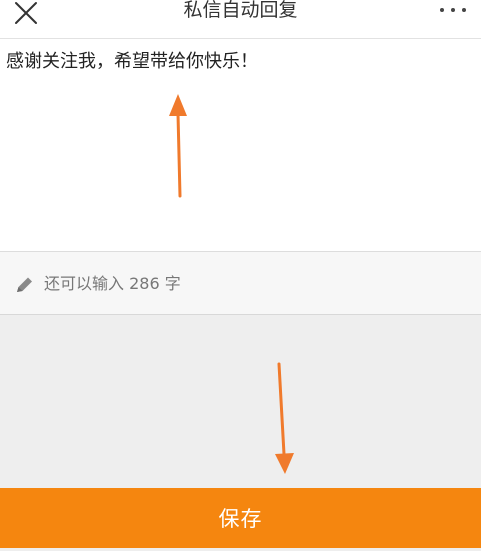 The height and width of the screenshot is (551, 481). Describe the element at coordinates (240, 10) in the screenshot. I see `page-title: 私信自动回复` at that location.